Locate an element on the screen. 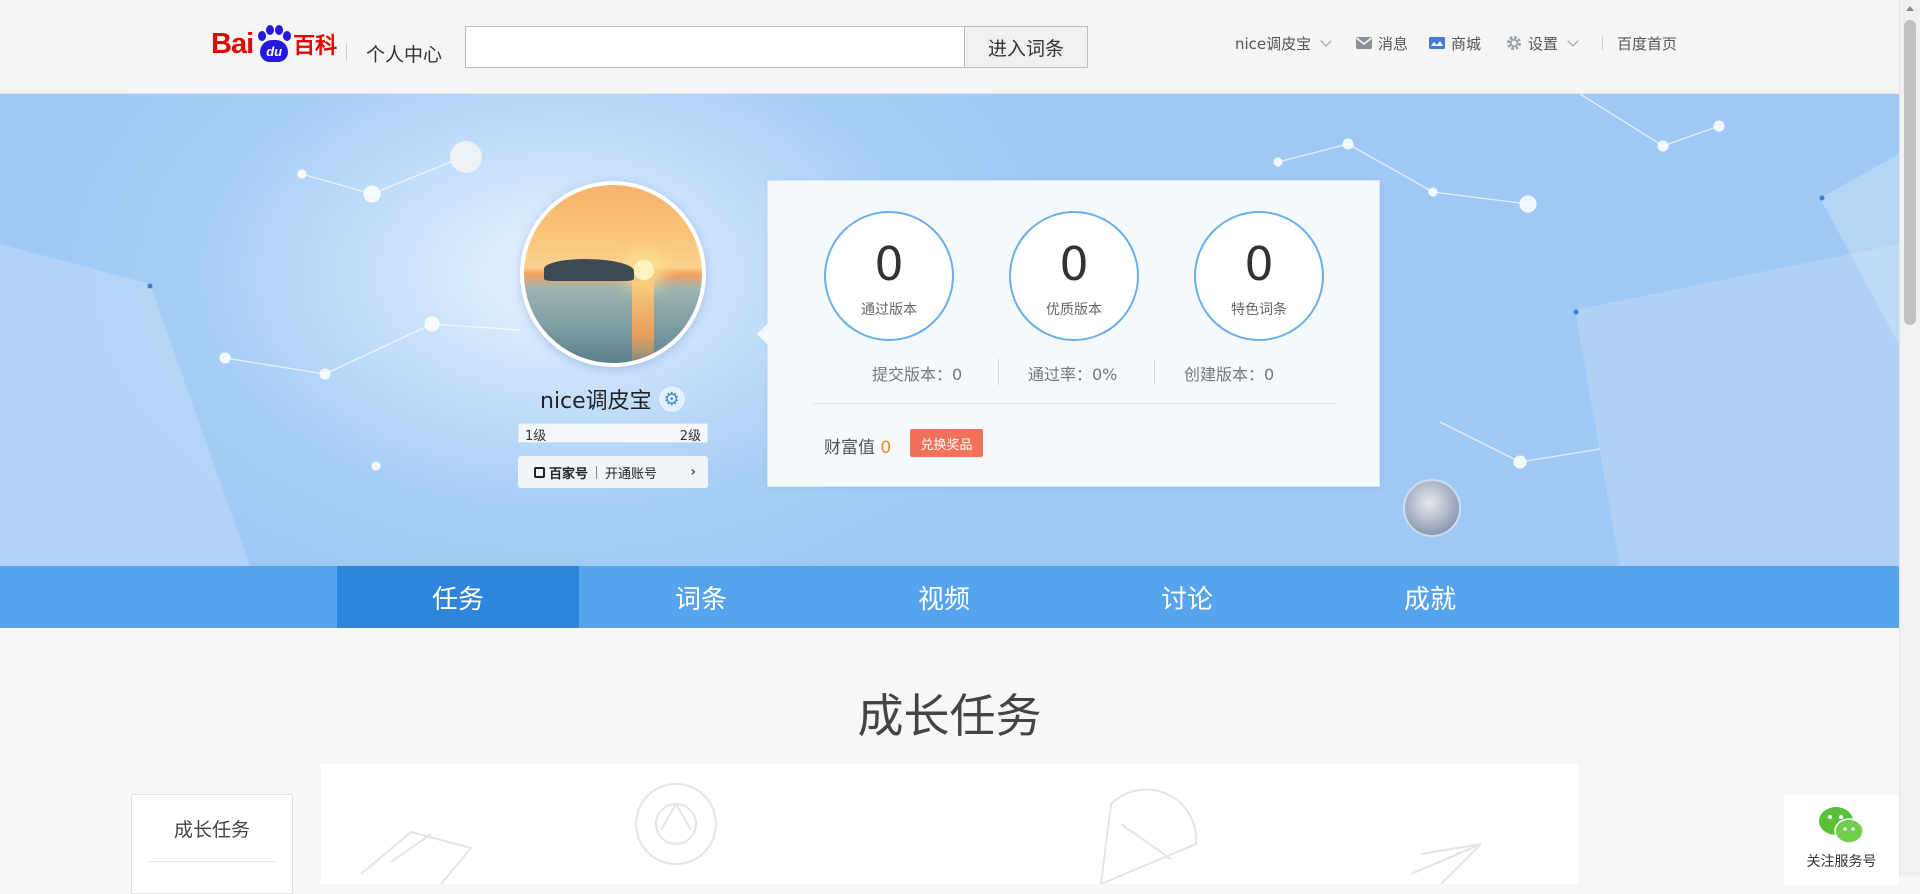 The width and height of the screenshot is (1920, 894). user-menu: nice调皮宝 is located at coordinates (1283, 43).